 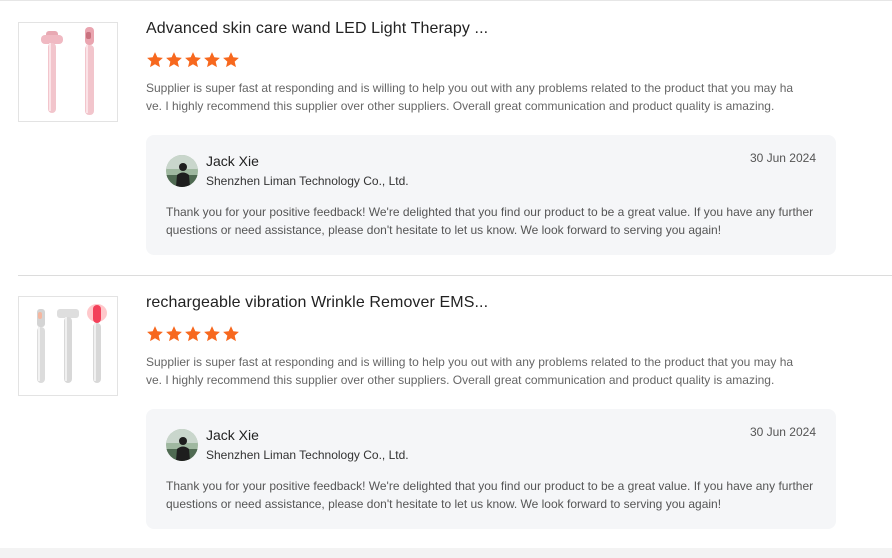 I want to click on silver-wrinkle-remover-wands-image, so click(x=68, y=346).